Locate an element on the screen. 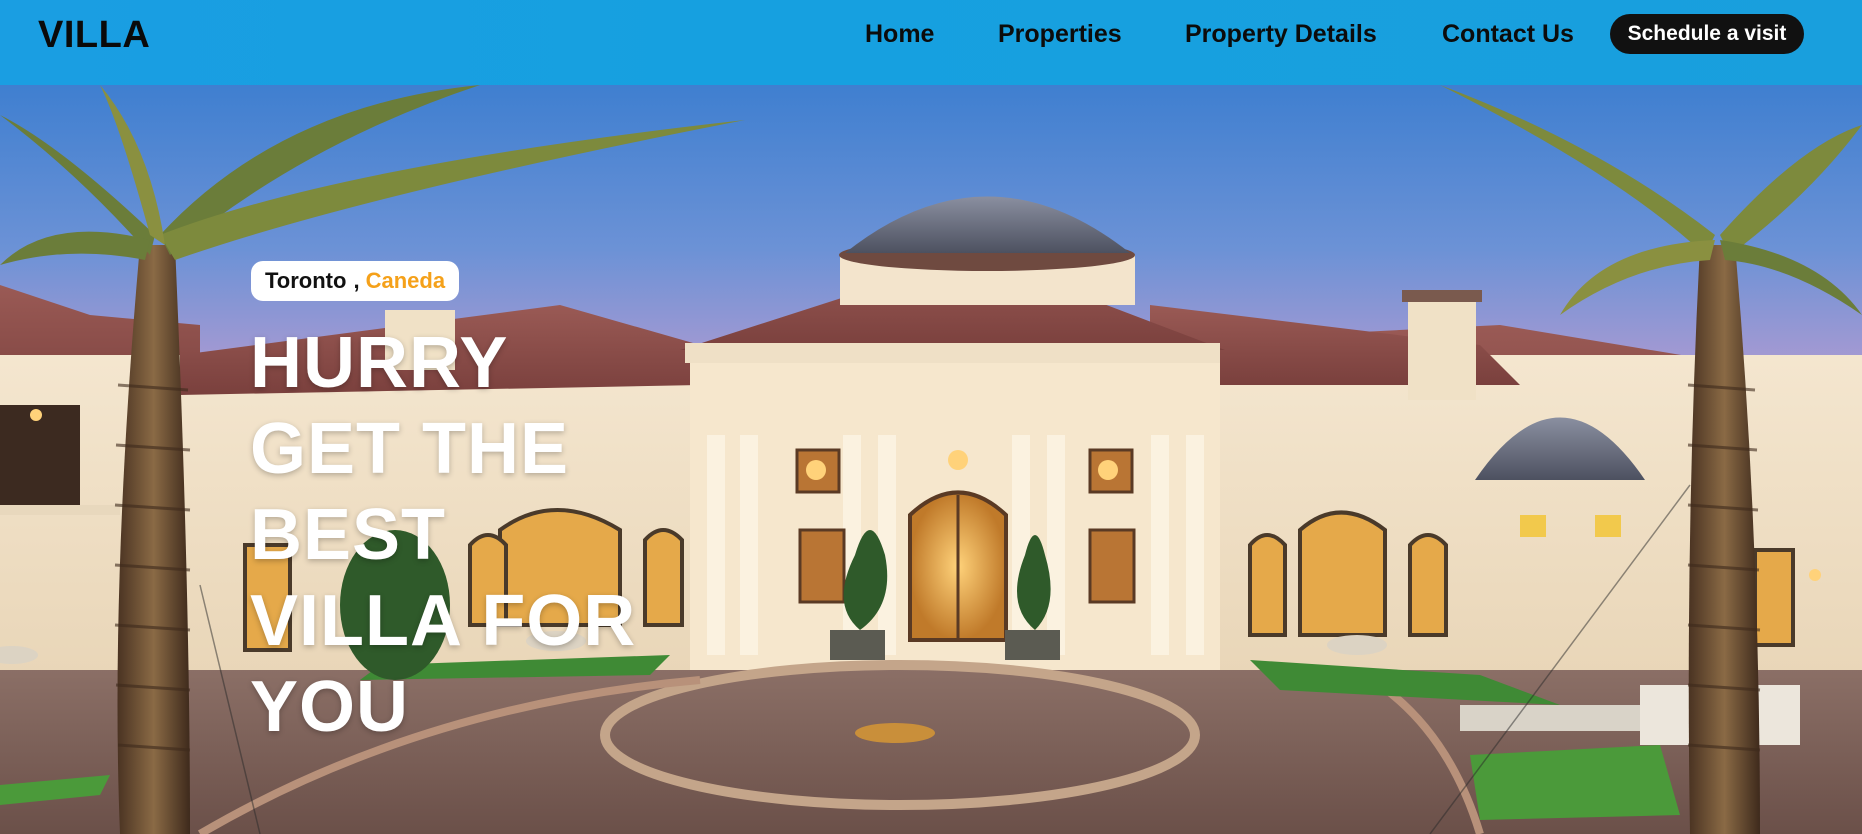 The width and height of the screenshot is (1862, 834). nav-contact-link: Contact Us is located at coordinates (1508, 34).